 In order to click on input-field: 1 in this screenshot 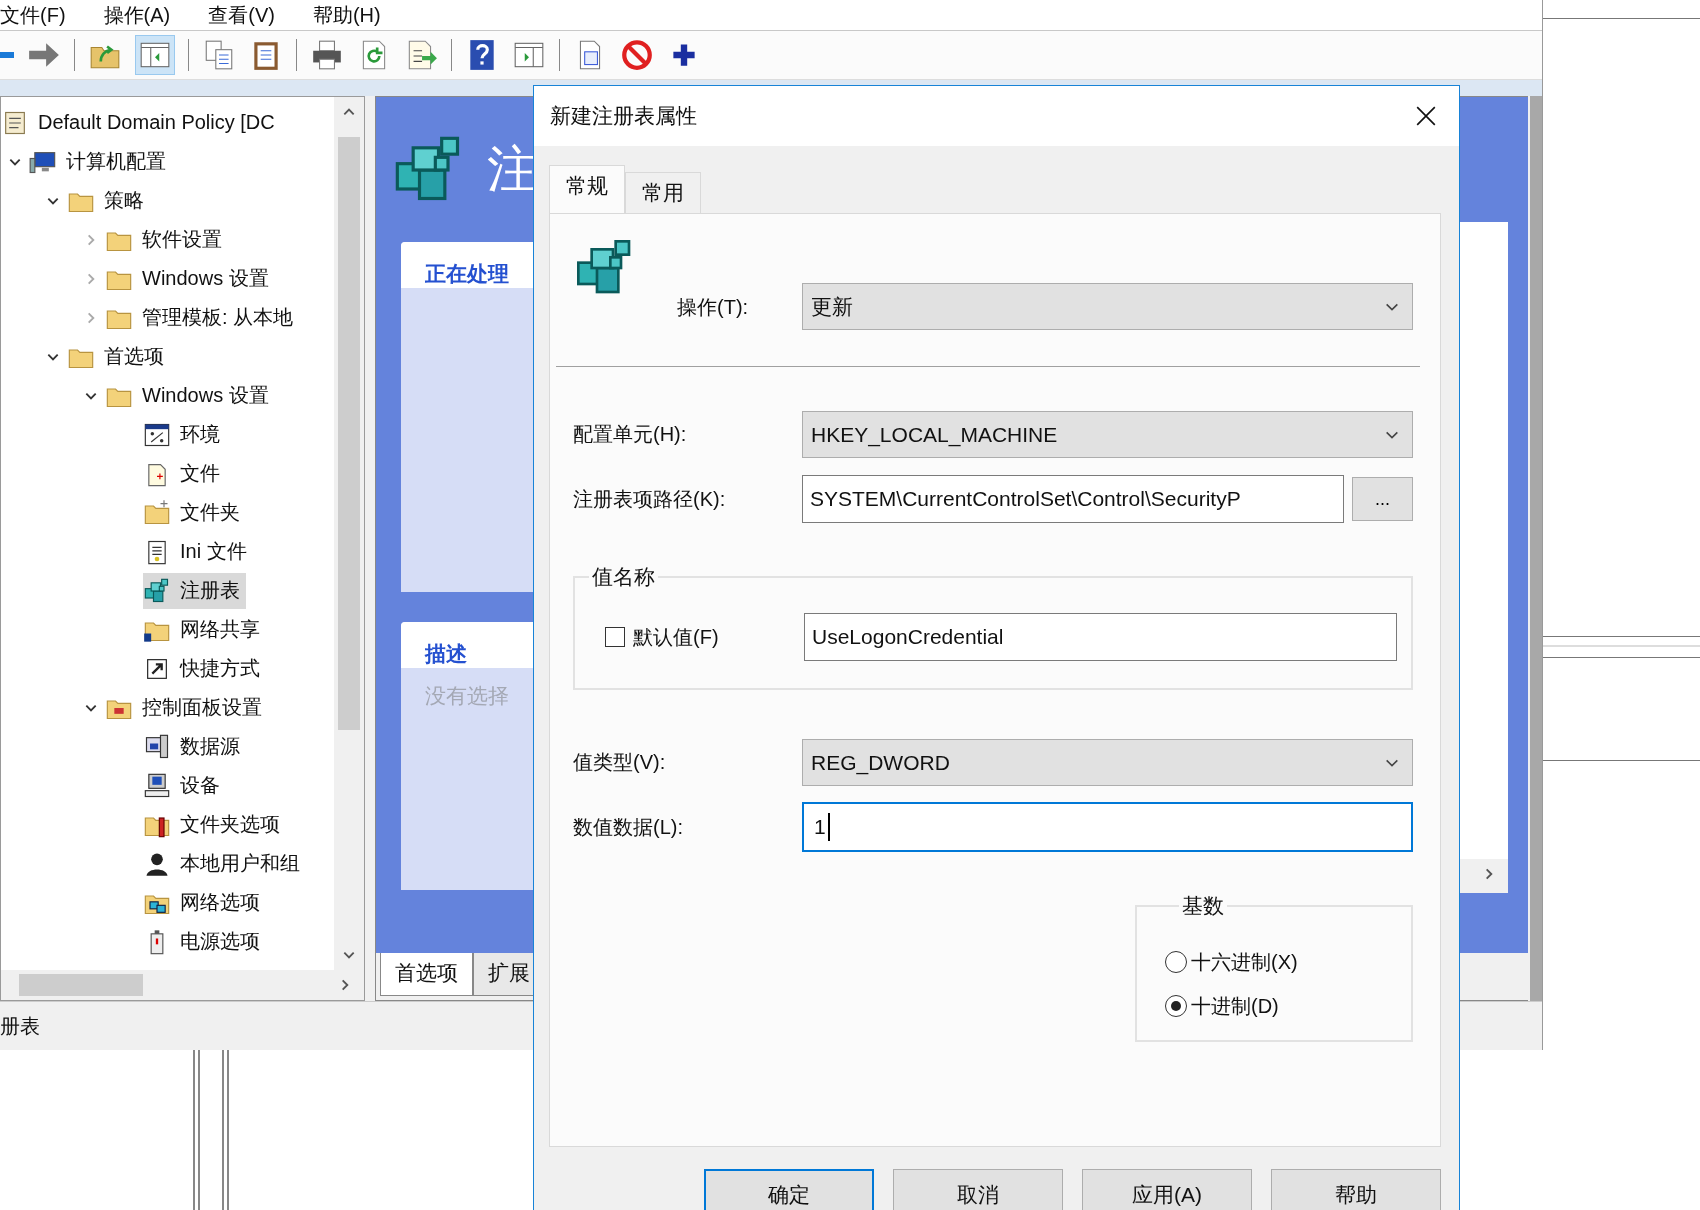, I will do `click(1107, 827)`.